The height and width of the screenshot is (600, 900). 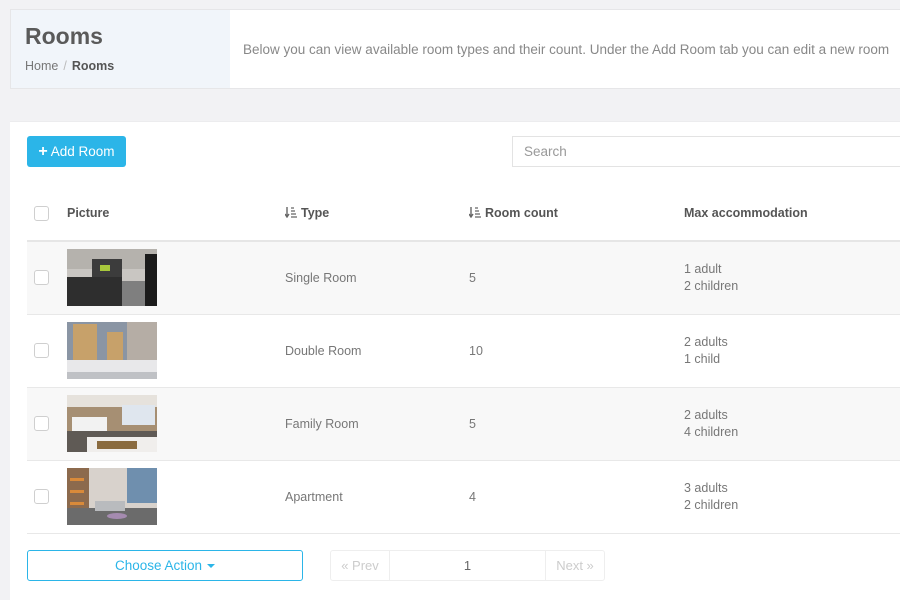 I want to click on room-count: 10, so click(x=576, y=351).